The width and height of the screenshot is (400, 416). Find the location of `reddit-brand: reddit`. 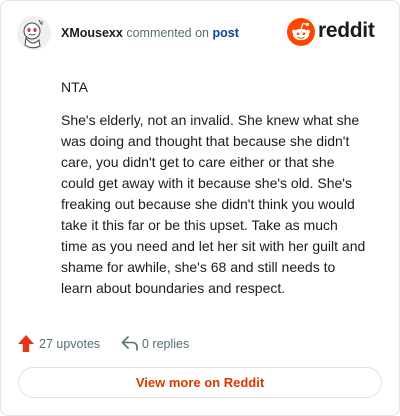

reddit-brand: reddit is located at coordinates (335, 33).